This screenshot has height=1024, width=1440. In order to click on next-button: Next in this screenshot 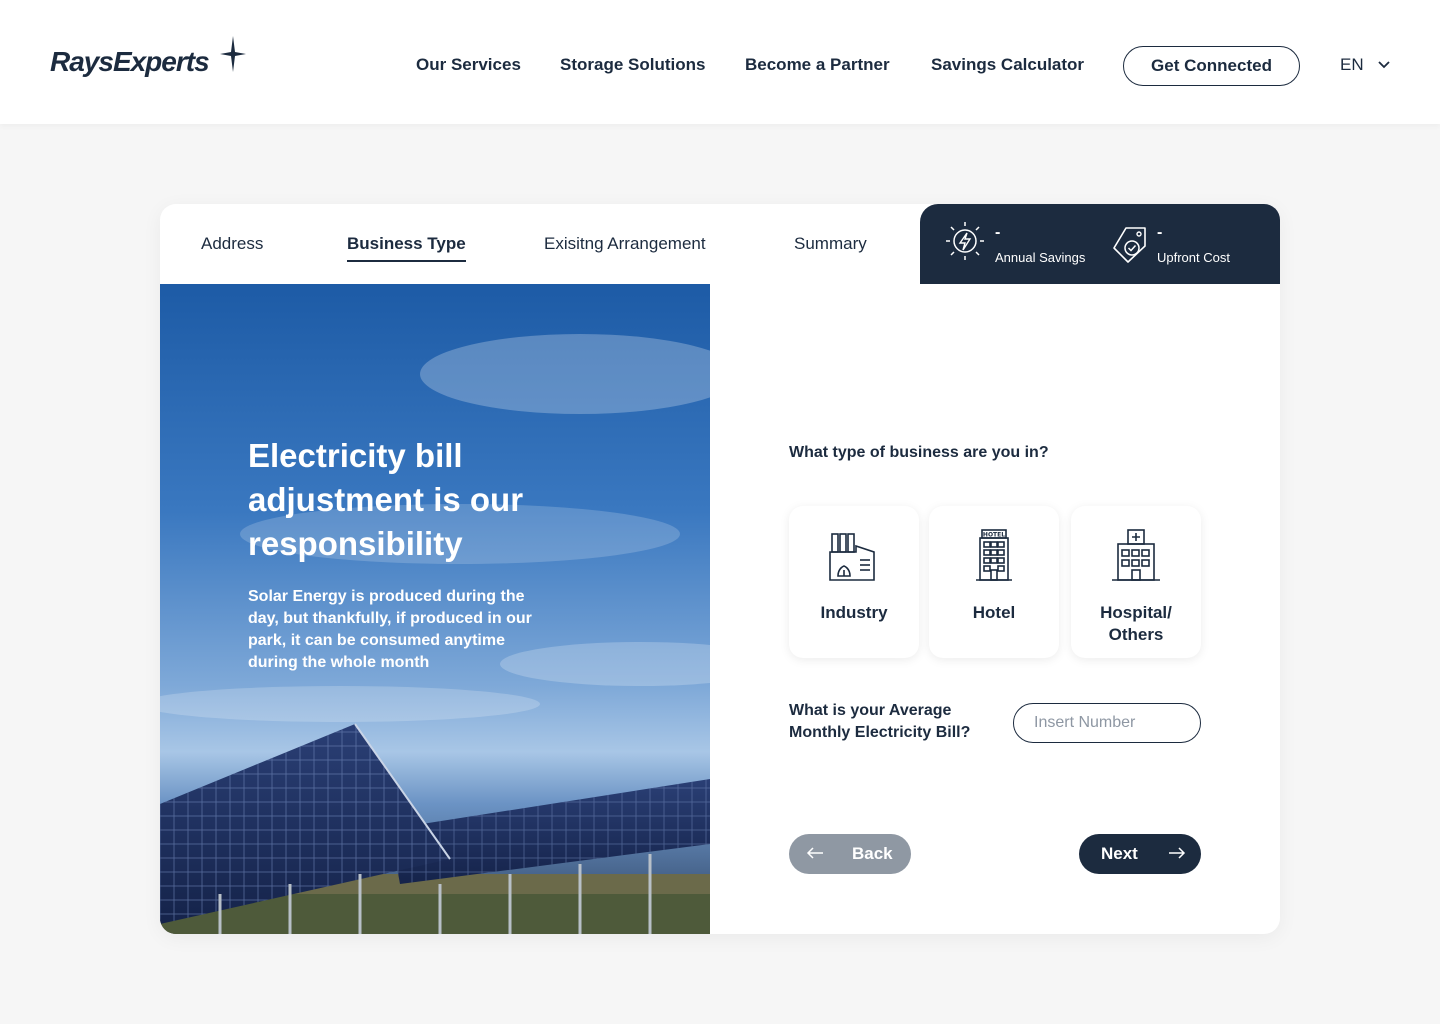, I will do `click(1140, 854)`.